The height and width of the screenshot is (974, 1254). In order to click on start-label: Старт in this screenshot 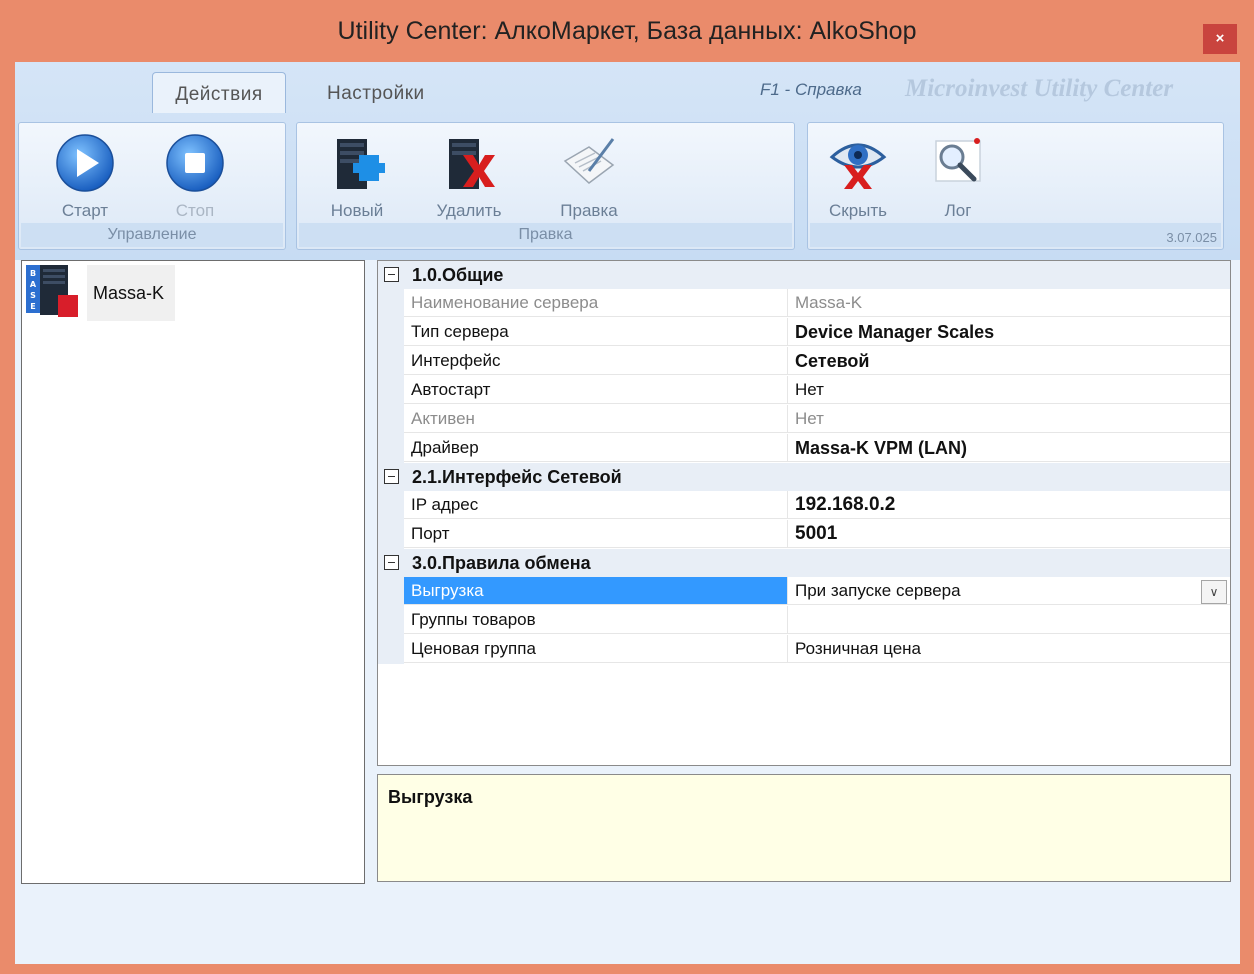, I will do `click(85, 210)`.